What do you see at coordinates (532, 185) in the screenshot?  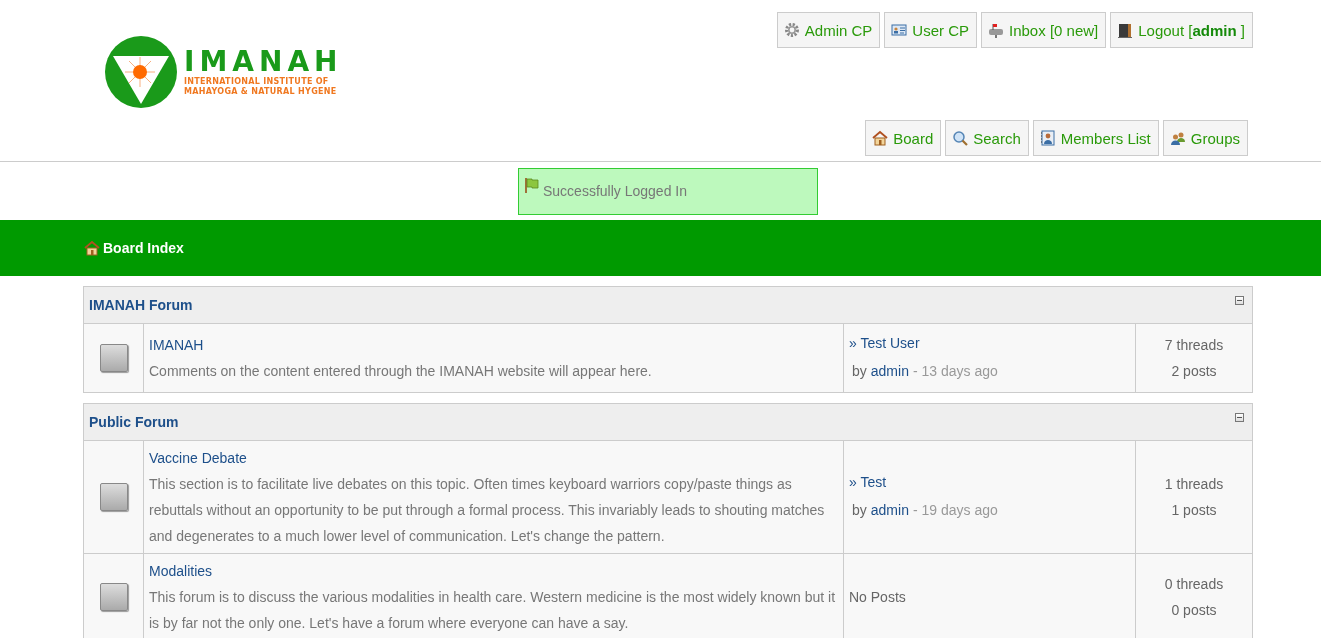 I see `flag-icon` at bounding box center [532, 185].